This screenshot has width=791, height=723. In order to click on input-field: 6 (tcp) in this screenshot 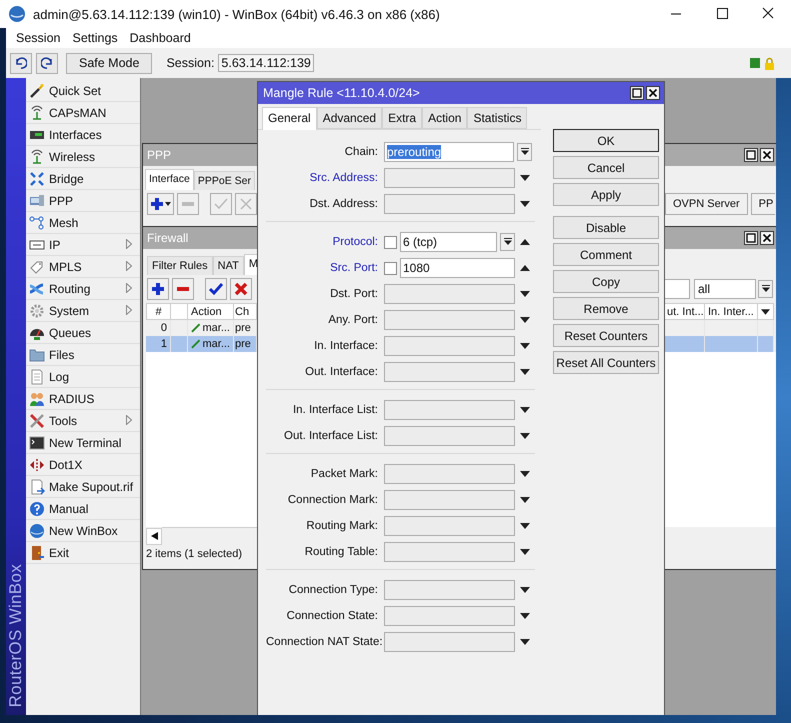, I will do `click(448, 242)`.